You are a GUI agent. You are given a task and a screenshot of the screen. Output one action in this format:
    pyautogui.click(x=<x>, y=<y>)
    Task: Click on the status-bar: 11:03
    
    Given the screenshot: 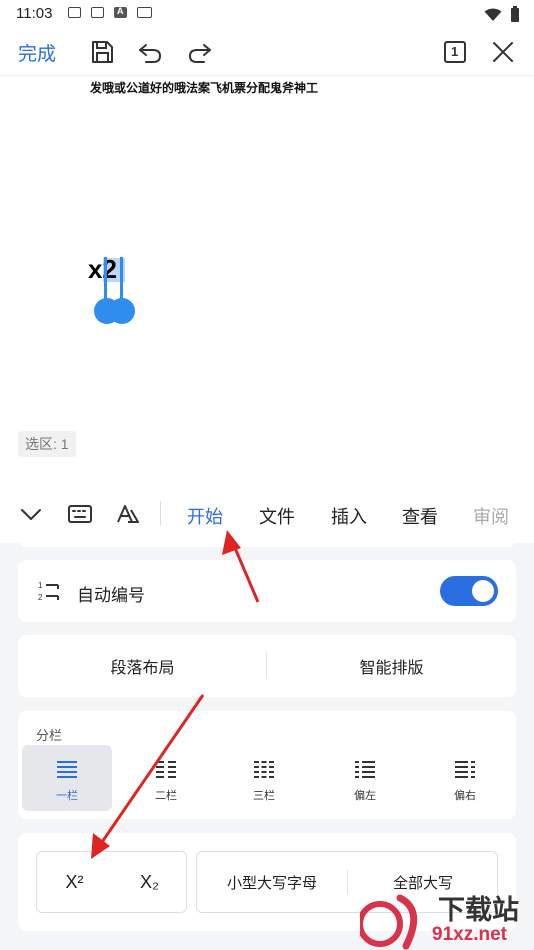 What is the action you would take?
    pyautogui.click(x=267, y=14)
    